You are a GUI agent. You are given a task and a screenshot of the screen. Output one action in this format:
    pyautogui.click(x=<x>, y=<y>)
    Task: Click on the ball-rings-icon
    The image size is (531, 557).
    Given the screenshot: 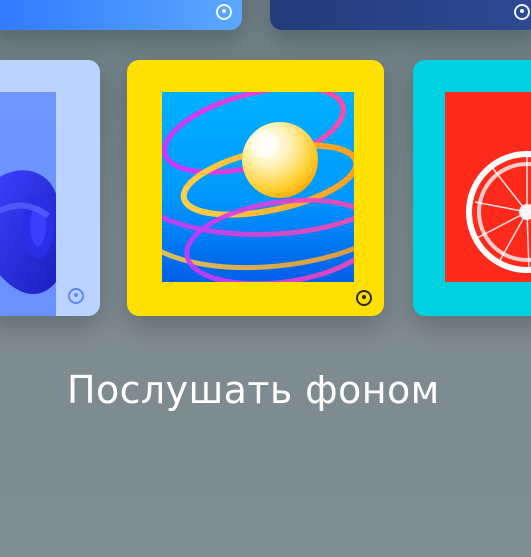 What is the action you would take?
    pyautogui.click(x=258, y=187)
    